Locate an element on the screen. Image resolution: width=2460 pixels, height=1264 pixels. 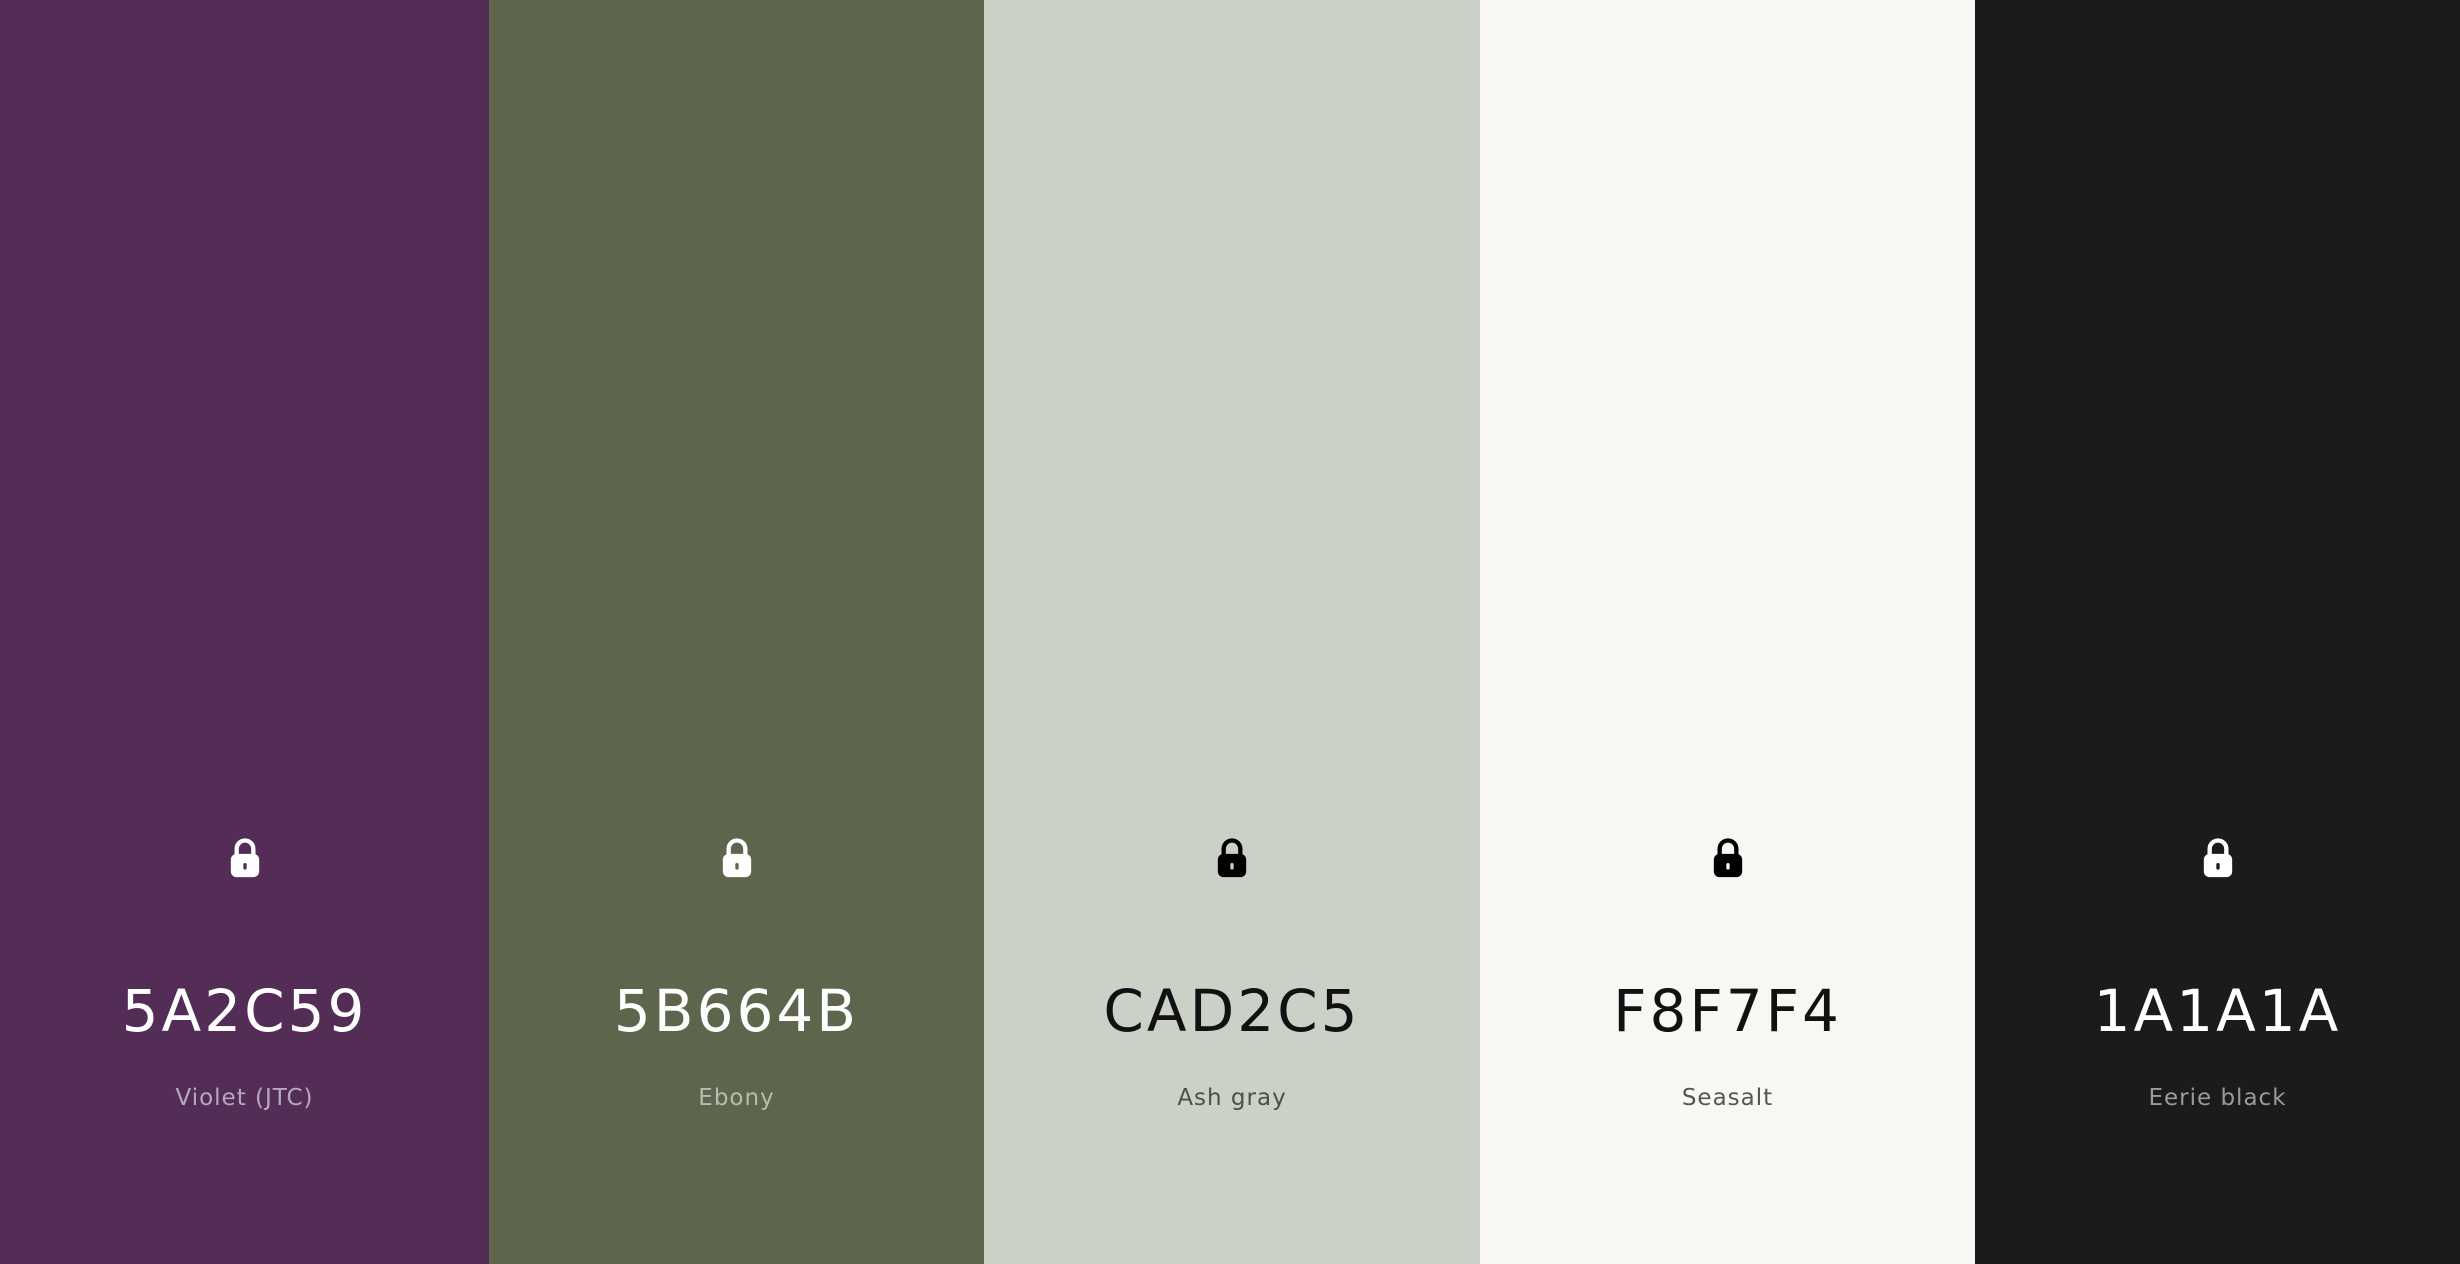
color-name: Violet (JTC) is located at coordinates (244, 1098).